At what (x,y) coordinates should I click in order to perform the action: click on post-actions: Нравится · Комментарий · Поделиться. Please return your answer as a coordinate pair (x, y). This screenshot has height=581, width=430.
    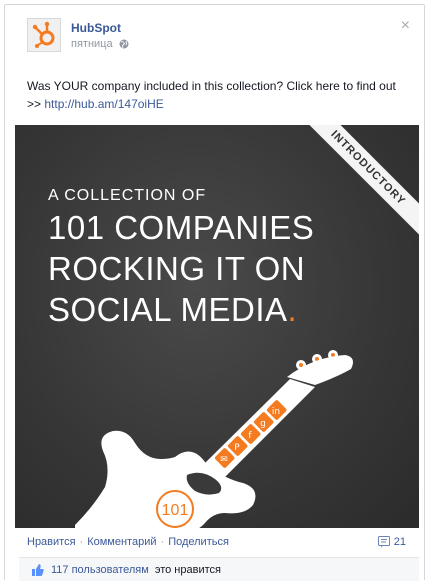
    Looking at the image, I should click on (128, 542).